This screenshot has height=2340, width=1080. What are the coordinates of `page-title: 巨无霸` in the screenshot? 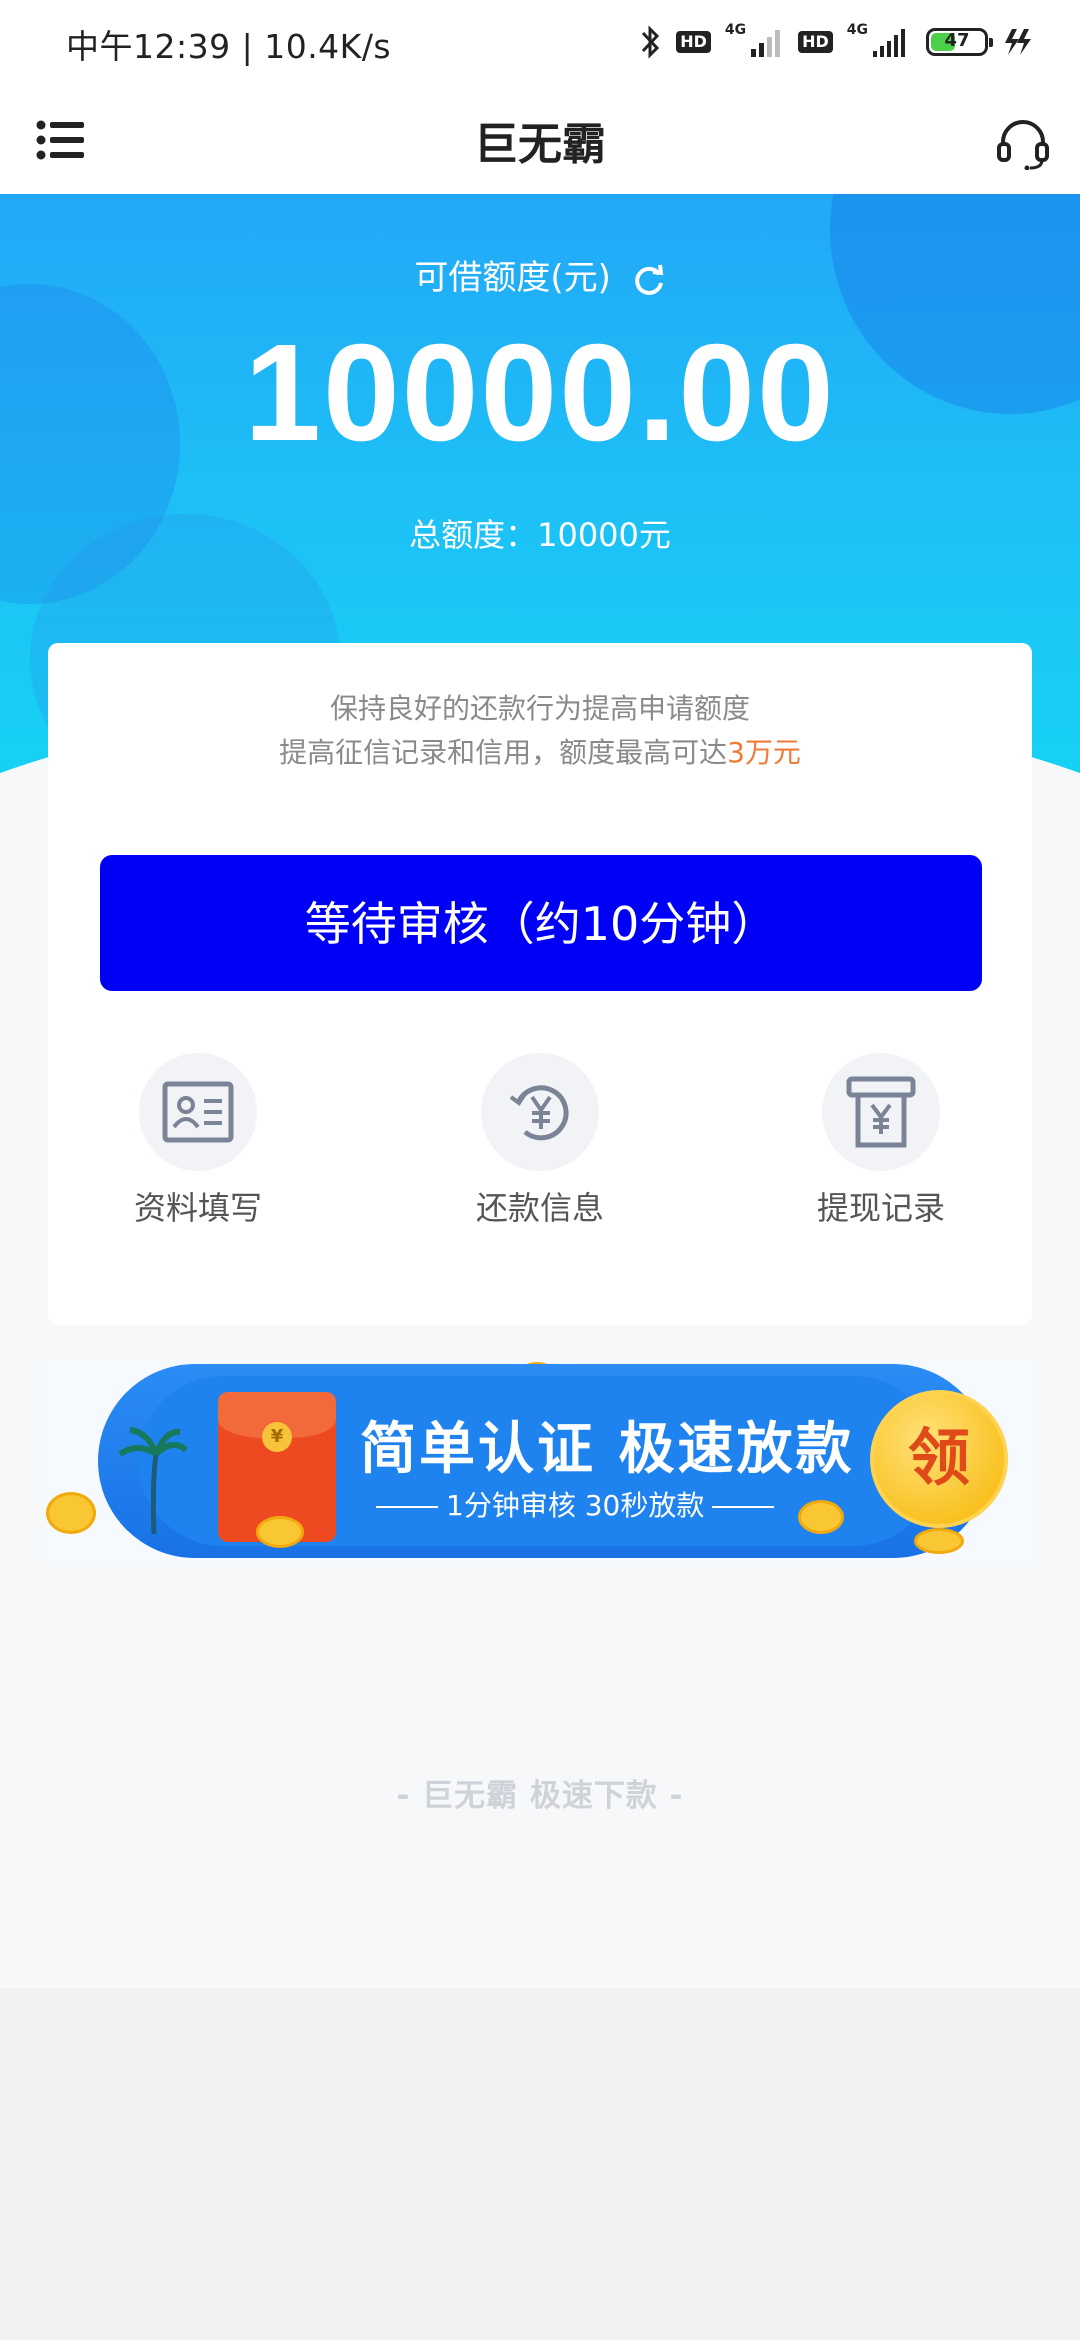 It's located at (540, 144).